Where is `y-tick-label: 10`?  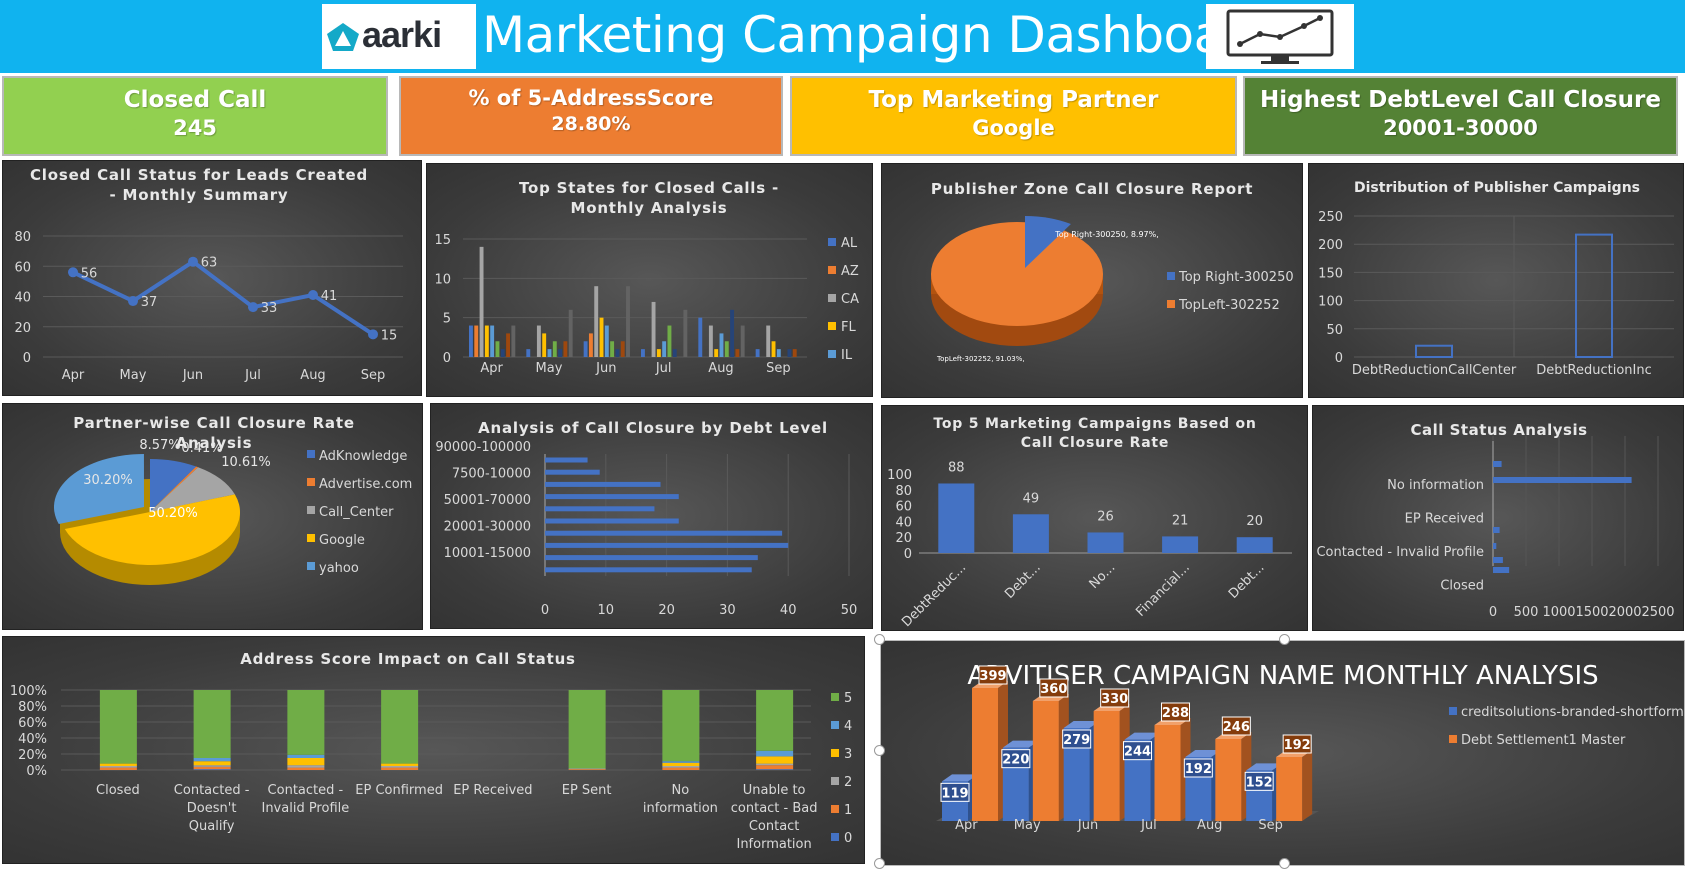 y-tick-label: 10 is located at coordinates (442, 279).